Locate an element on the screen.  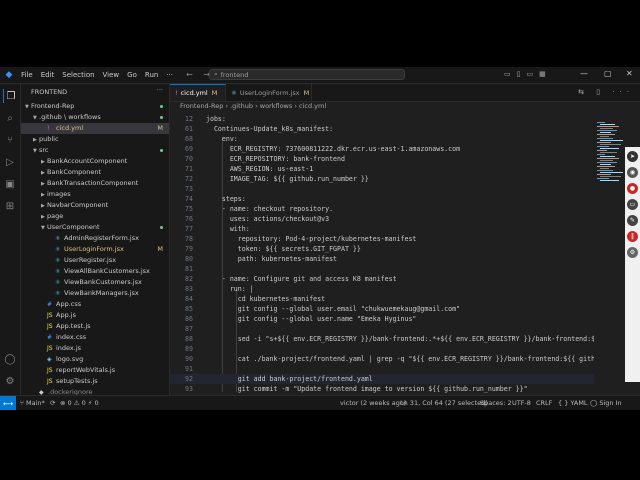
problems-indicator: ⊗ 0 ⚠ 0 ⚡ 0 is located at coordinates (79, 403).